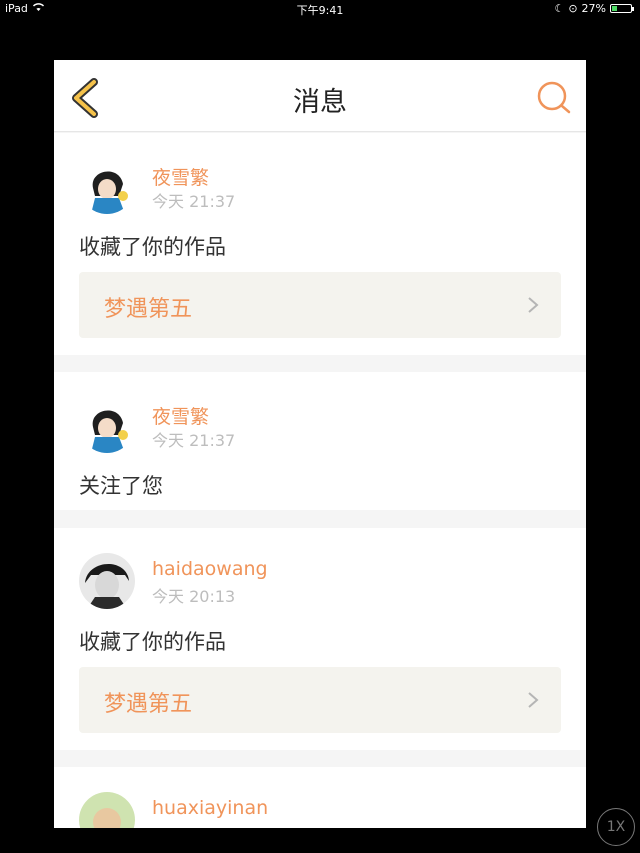  I want to click on battery-percent: 27%, so click(593, 8).